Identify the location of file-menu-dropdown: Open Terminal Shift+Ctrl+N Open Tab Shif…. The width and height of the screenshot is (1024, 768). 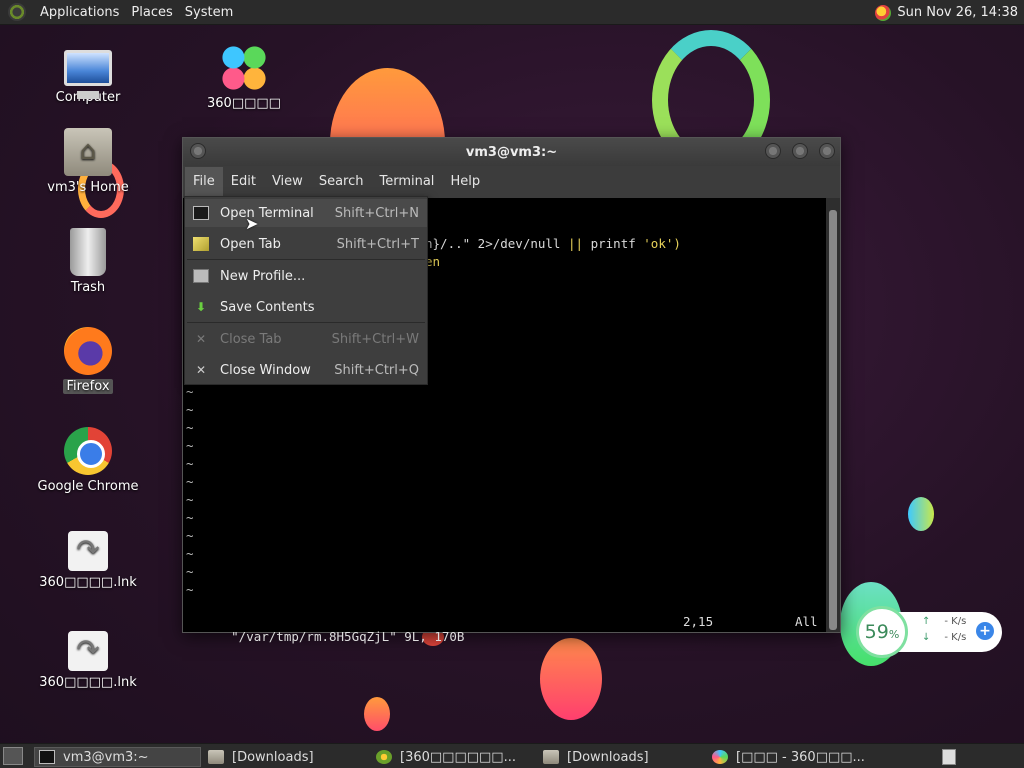
(306, 290).